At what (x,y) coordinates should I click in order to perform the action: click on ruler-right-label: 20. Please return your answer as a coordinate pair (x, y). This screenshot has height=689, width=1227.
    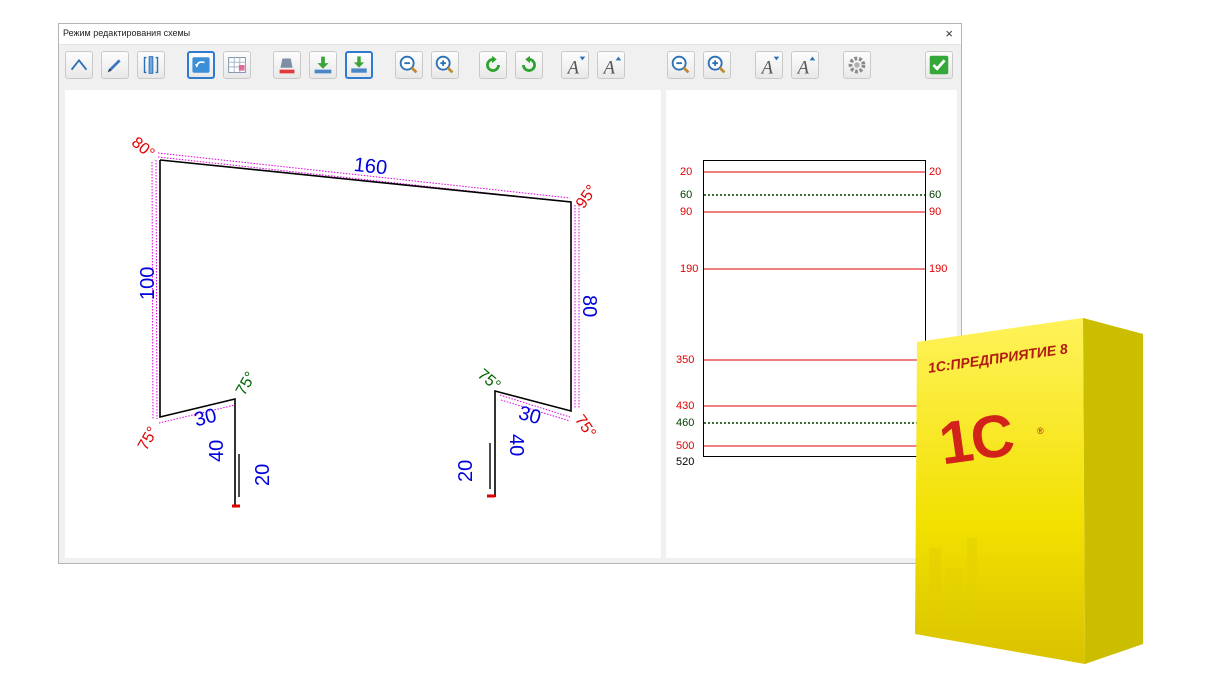
    Looking at the image, I should click on (935, 172).